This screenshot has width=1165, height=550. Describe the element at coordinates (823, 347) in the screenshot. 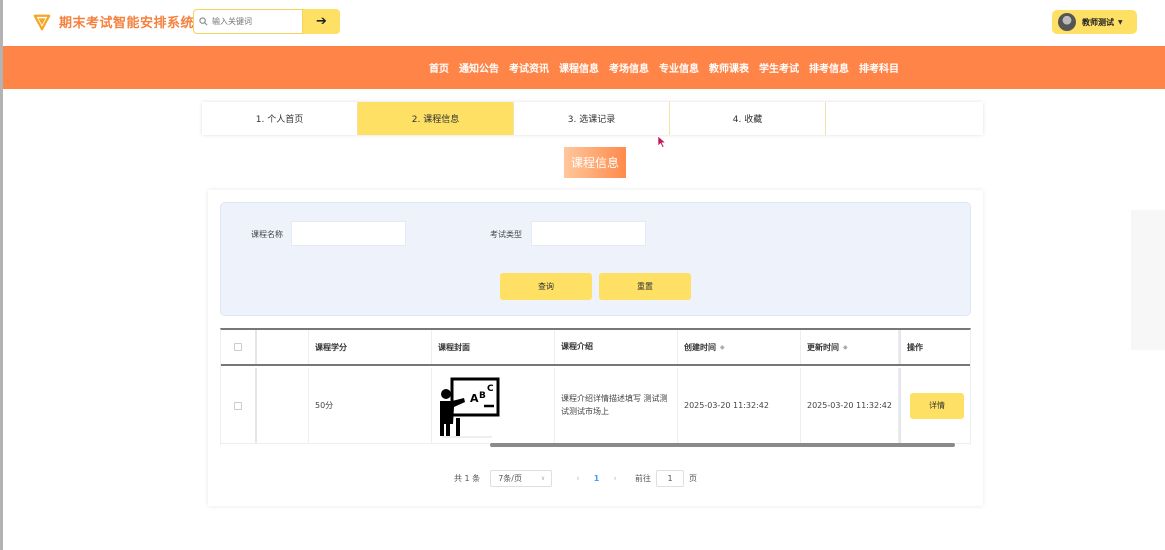

I see `header-updated-label: 更新时间` at that location.